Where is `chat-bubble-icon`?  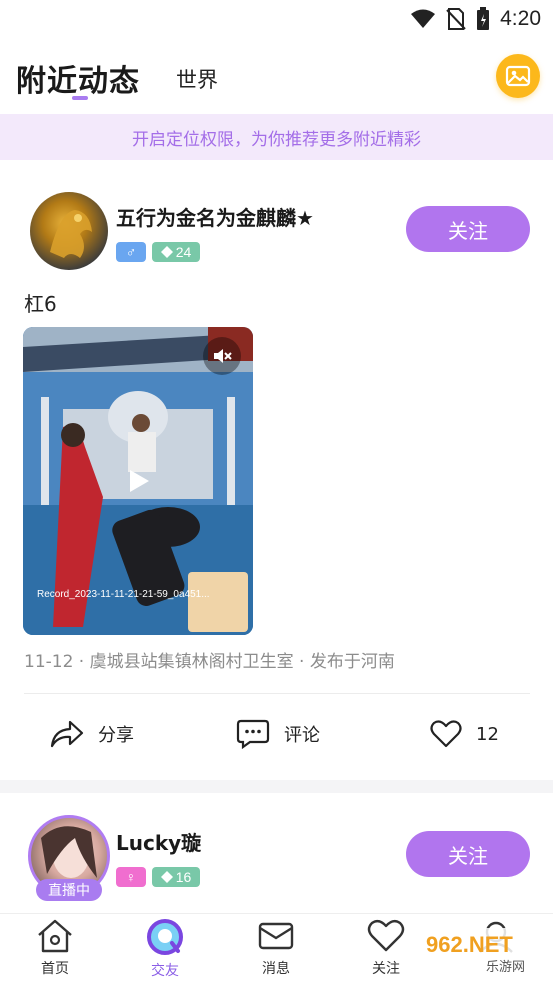 chat-bubble-icon is located at coordinates (165, 937).